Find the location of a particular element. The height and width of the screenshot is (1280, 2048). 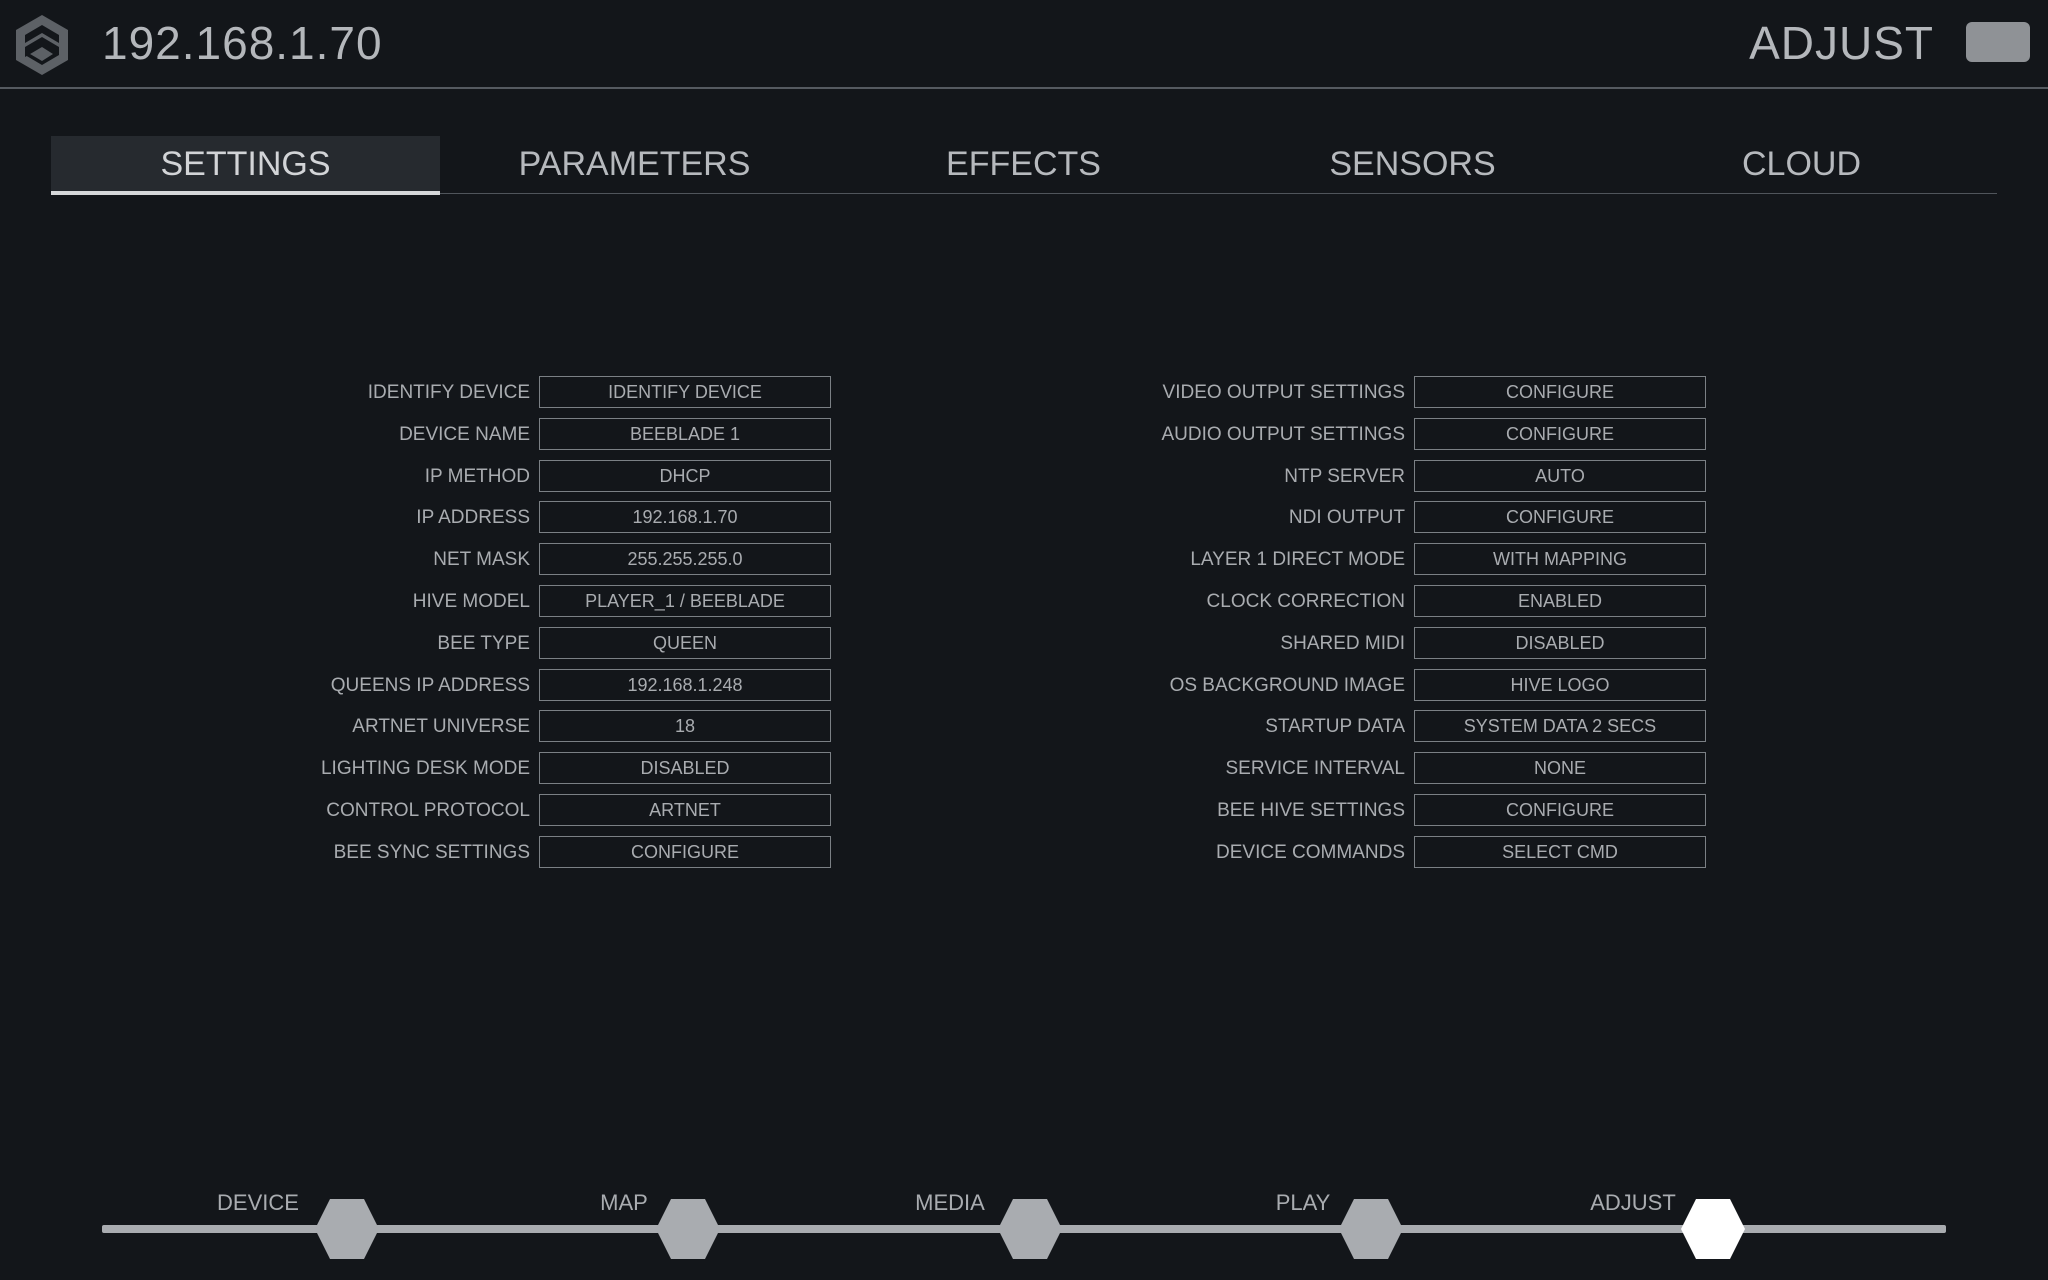

settings-row: BEE HIVE SETTINGS CONFIGURE is located at coordinates (1024, 811).